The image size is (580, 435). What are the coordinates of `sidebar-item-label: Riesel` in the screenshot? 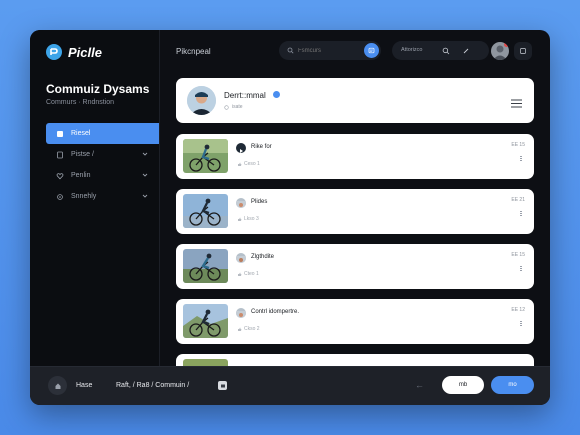 It's located at (81, 133).